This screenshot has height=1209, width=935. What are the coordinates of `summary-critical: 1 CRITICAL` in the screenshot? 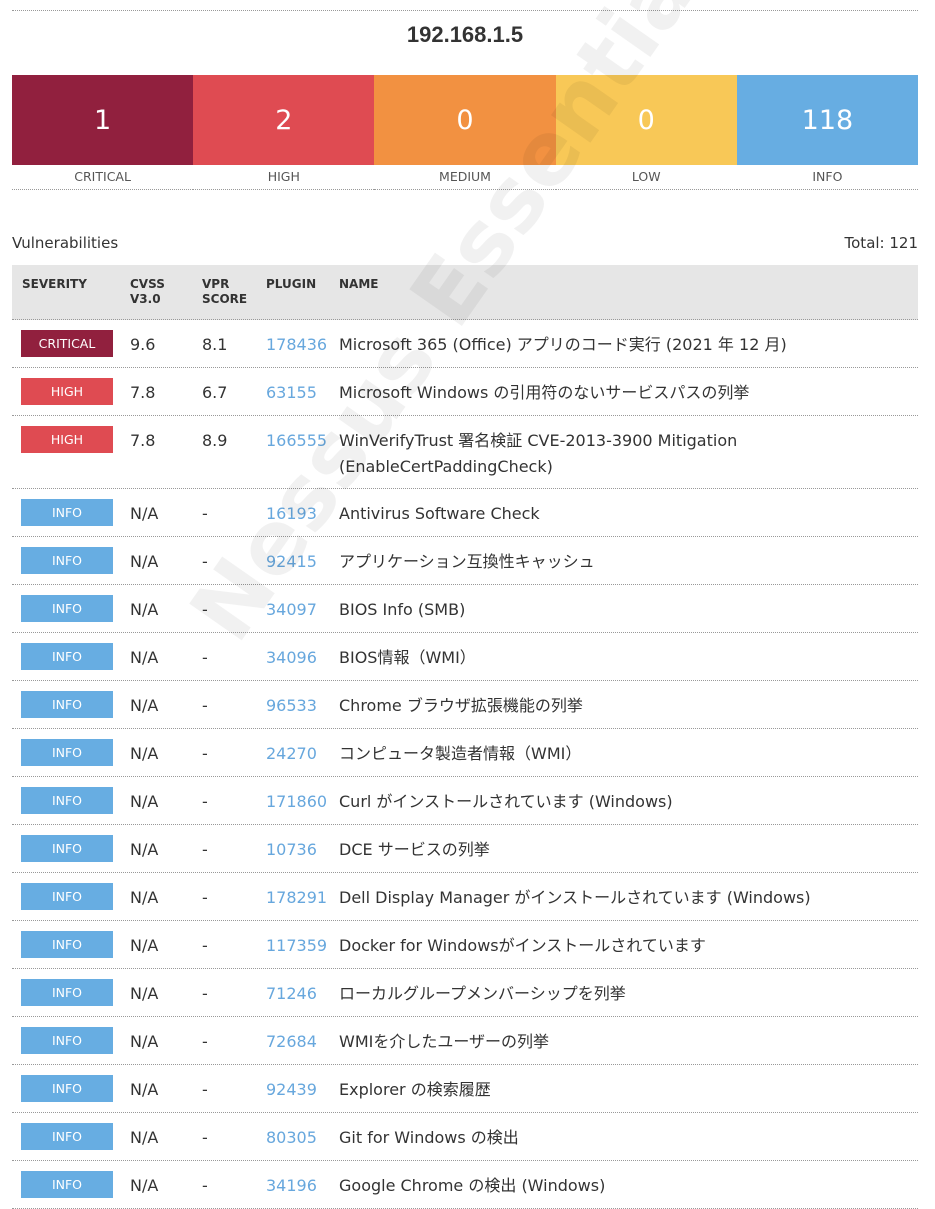 It's located at (103, 132).